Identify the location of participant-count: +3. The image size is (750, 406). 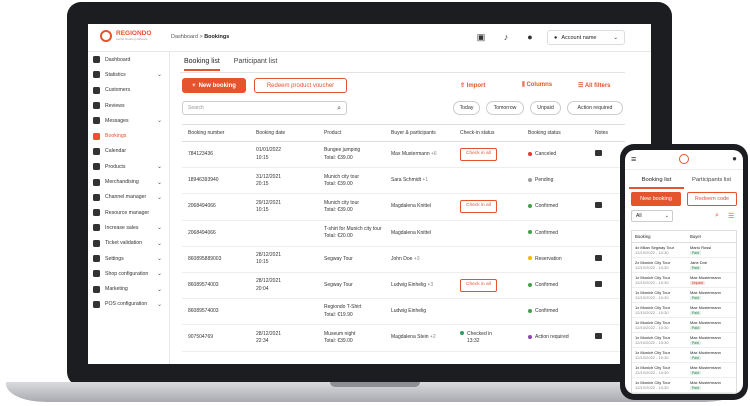
(430, 284).